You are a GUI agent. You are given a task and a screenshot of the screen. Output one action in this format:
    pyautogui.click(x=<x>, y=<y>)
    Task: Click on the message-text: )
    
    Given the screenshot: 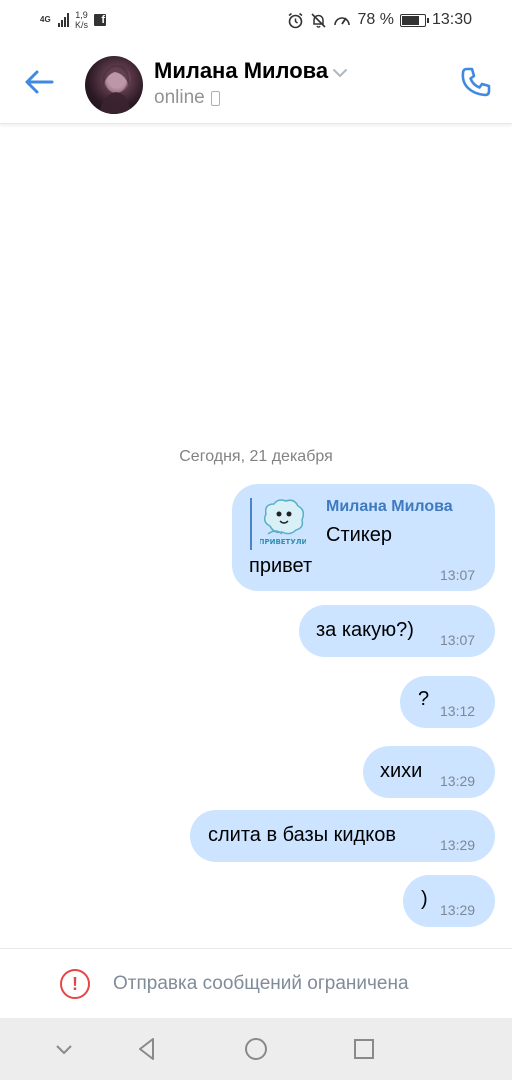 What is the action you would take?
    pyautogui.click(x=424, y=899)
    